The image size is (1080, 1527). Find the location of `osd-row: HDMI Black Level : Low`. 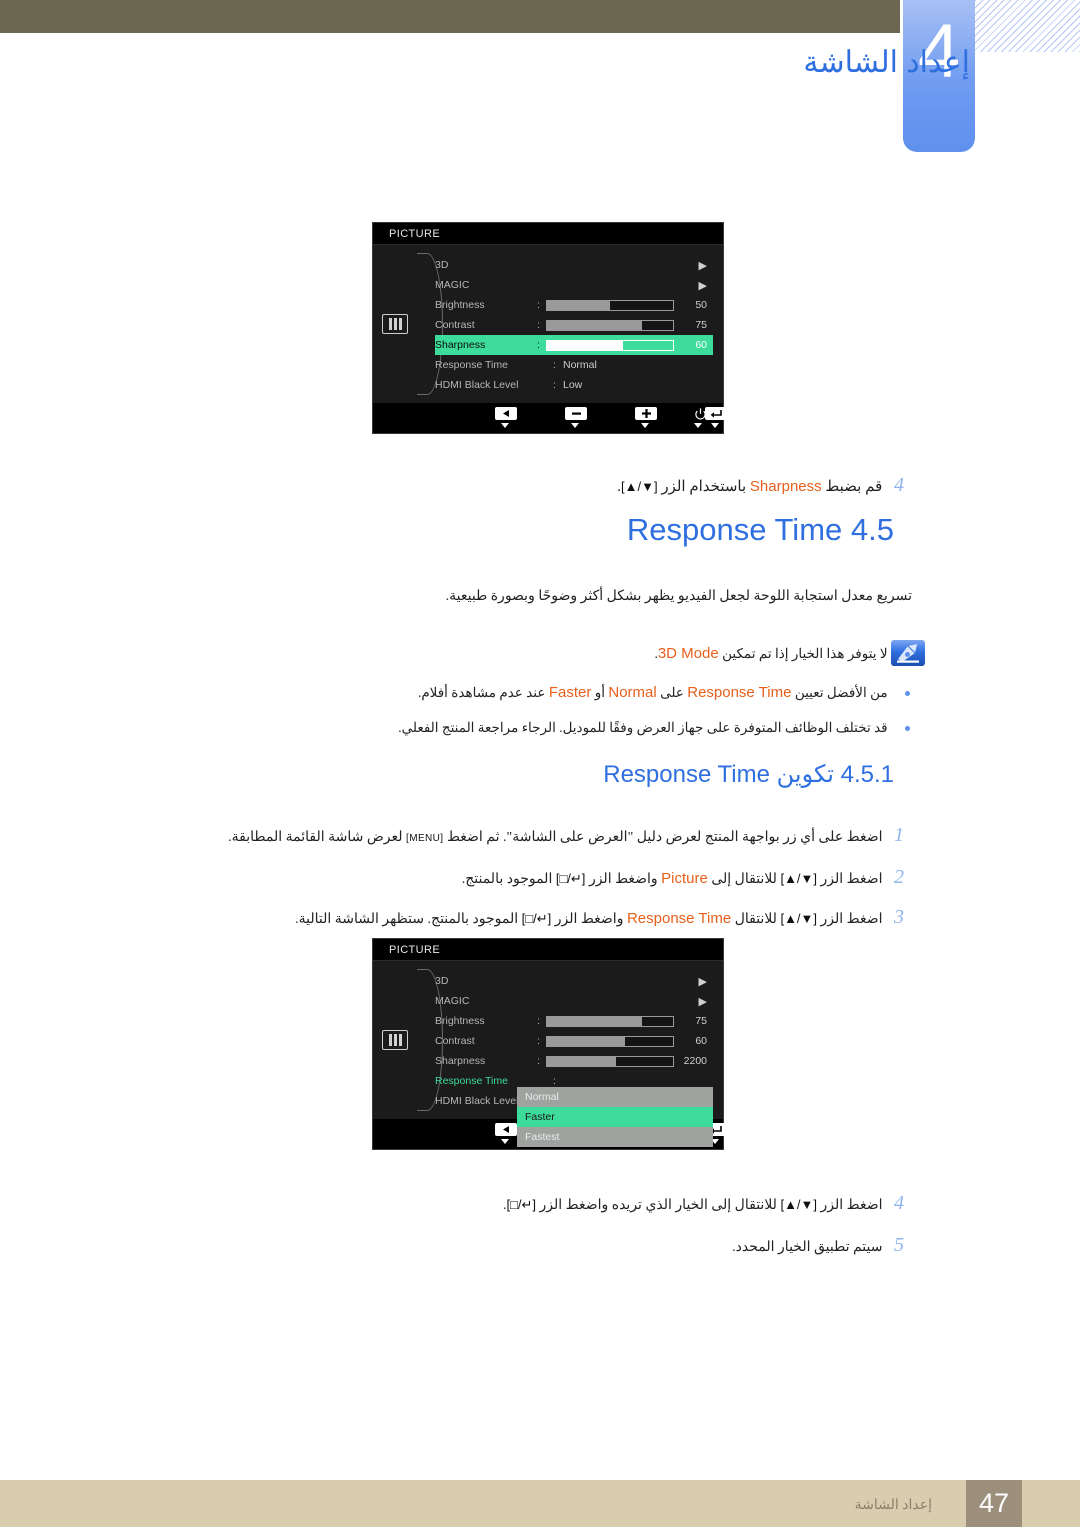

osd-row: HDMI Black Level : Low is located at coordinates (574, 385).